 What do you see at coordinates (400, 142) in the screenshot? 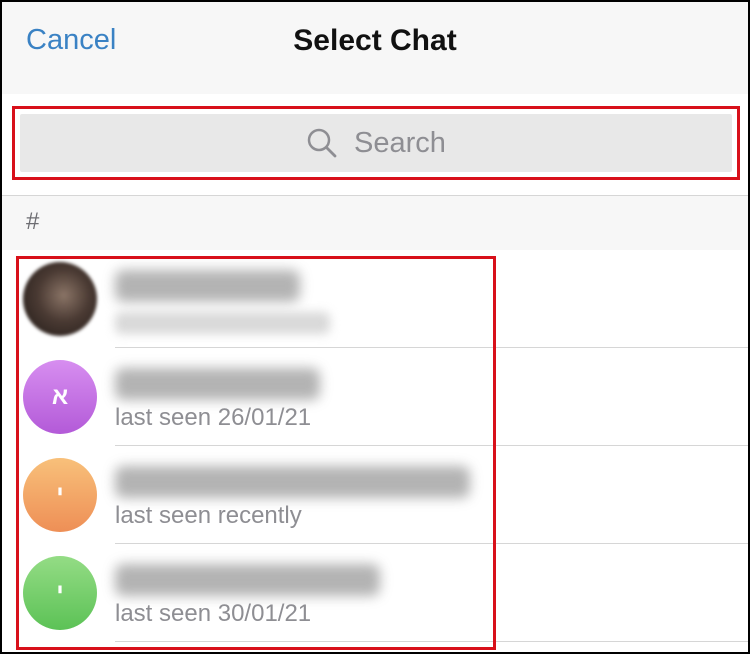
I see `search-placeholder: Search` at bounding box center [400, 142].